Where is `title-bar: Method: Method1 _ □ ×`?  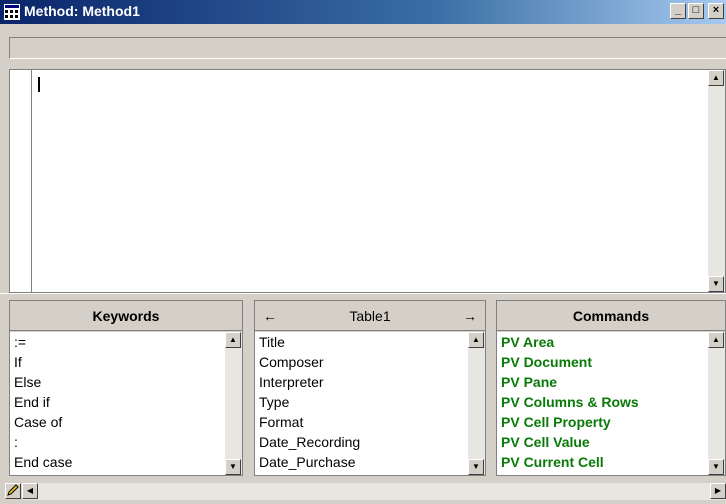 title-bar: Method: Method1 _ □ × is located at coordinates (363, 12).